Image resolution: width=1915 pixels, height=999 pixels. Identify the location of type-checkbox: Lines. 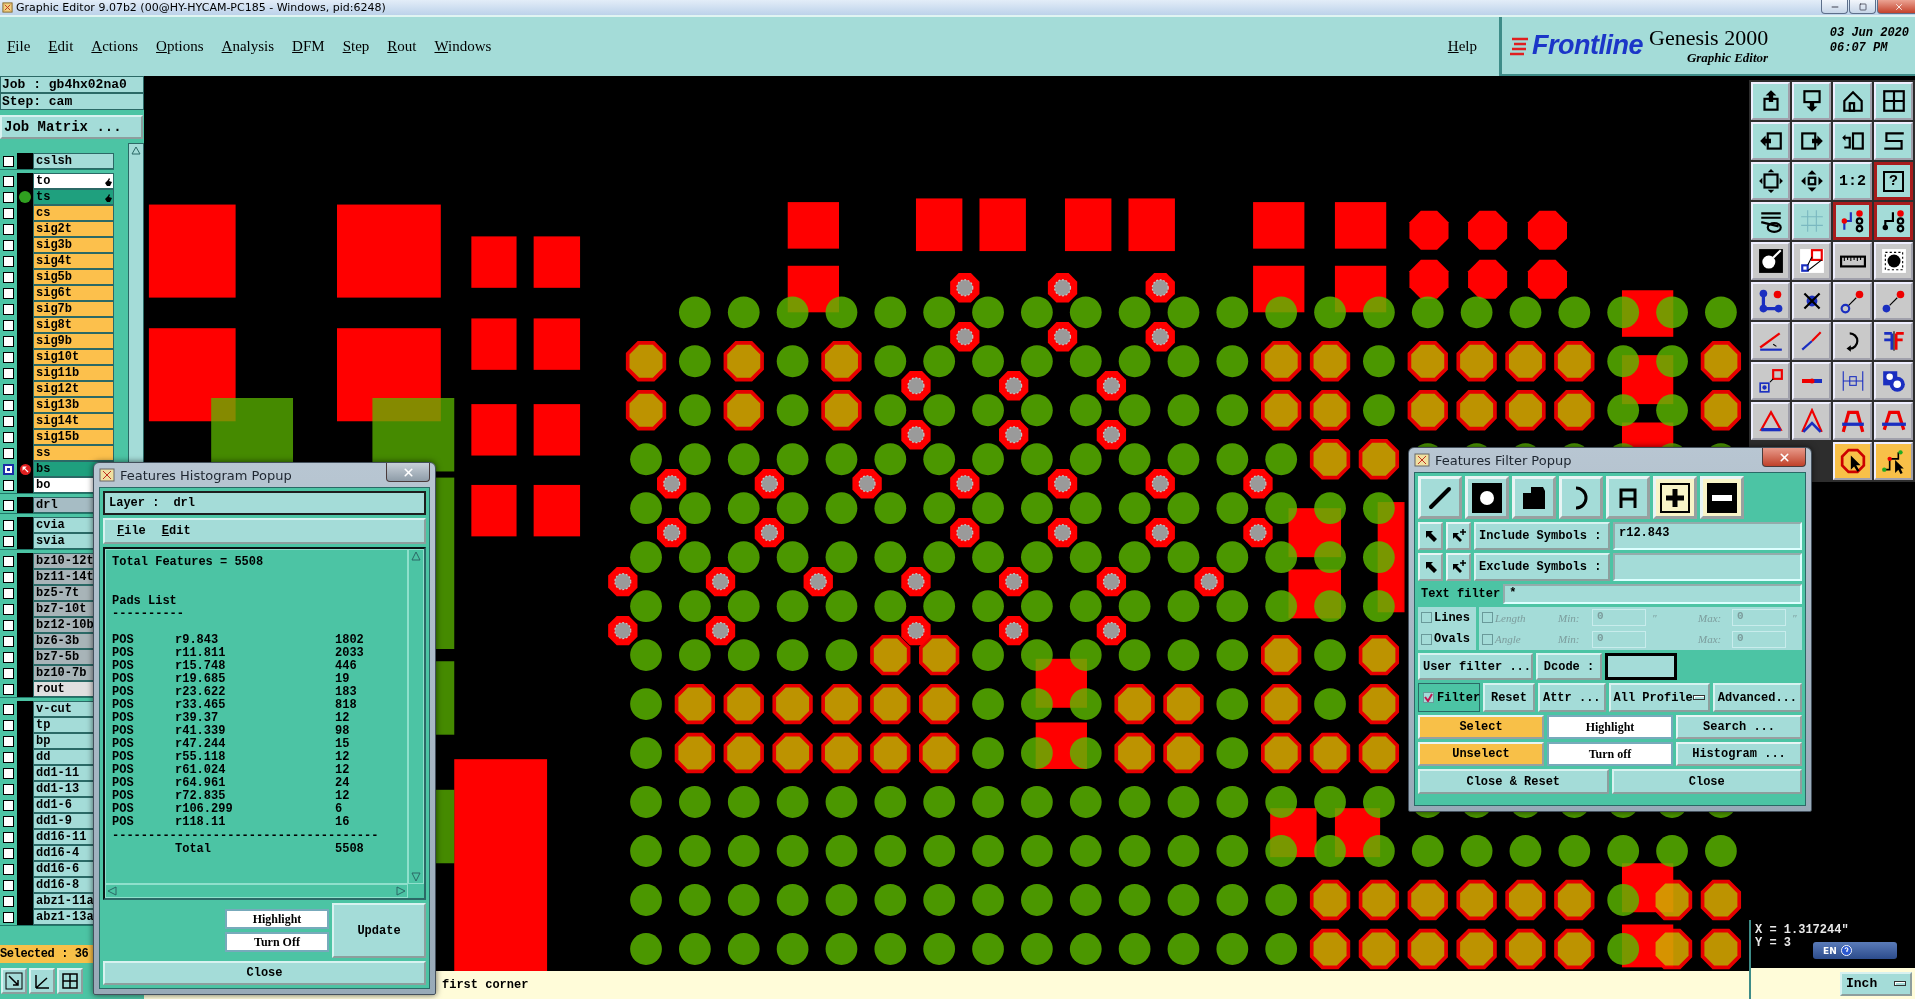
(1448, 617).